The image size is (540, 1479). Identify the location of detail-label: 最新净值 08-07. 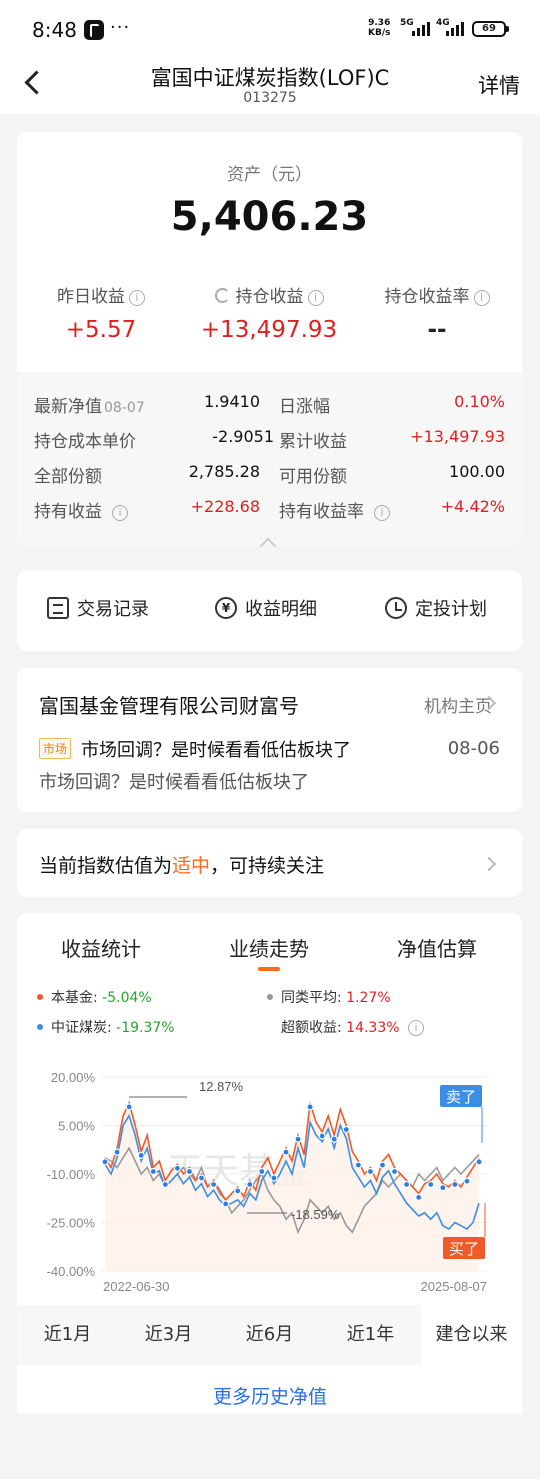
(89, 404).